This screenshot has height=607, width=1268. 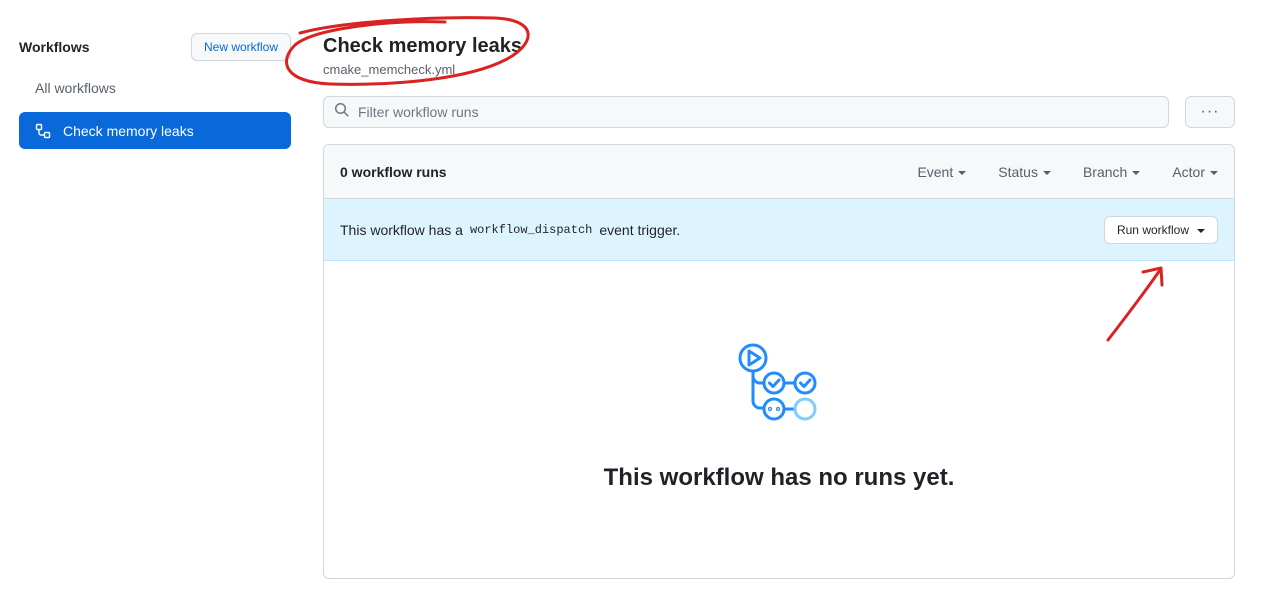 What do you see at coordinates (779, 69) in the screenshot?
I see `workflow-file-link: cmake_memcheck.yml` at bounding box center [779, 69].